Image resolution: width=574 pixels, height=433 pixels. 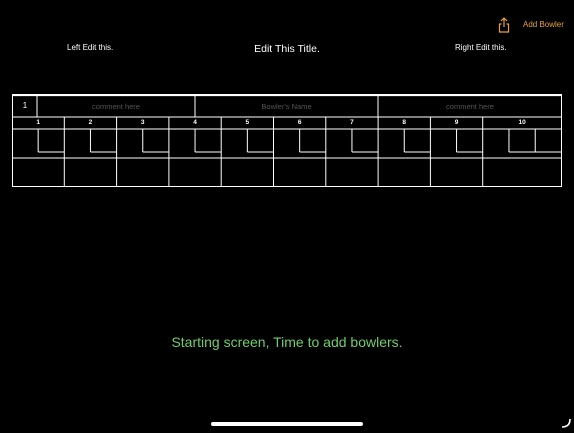 What do you see at coordinates (543, 24) in the screenshot?
I see `add-bowler-button: Add Bowler` at bounding box center [543, 24].